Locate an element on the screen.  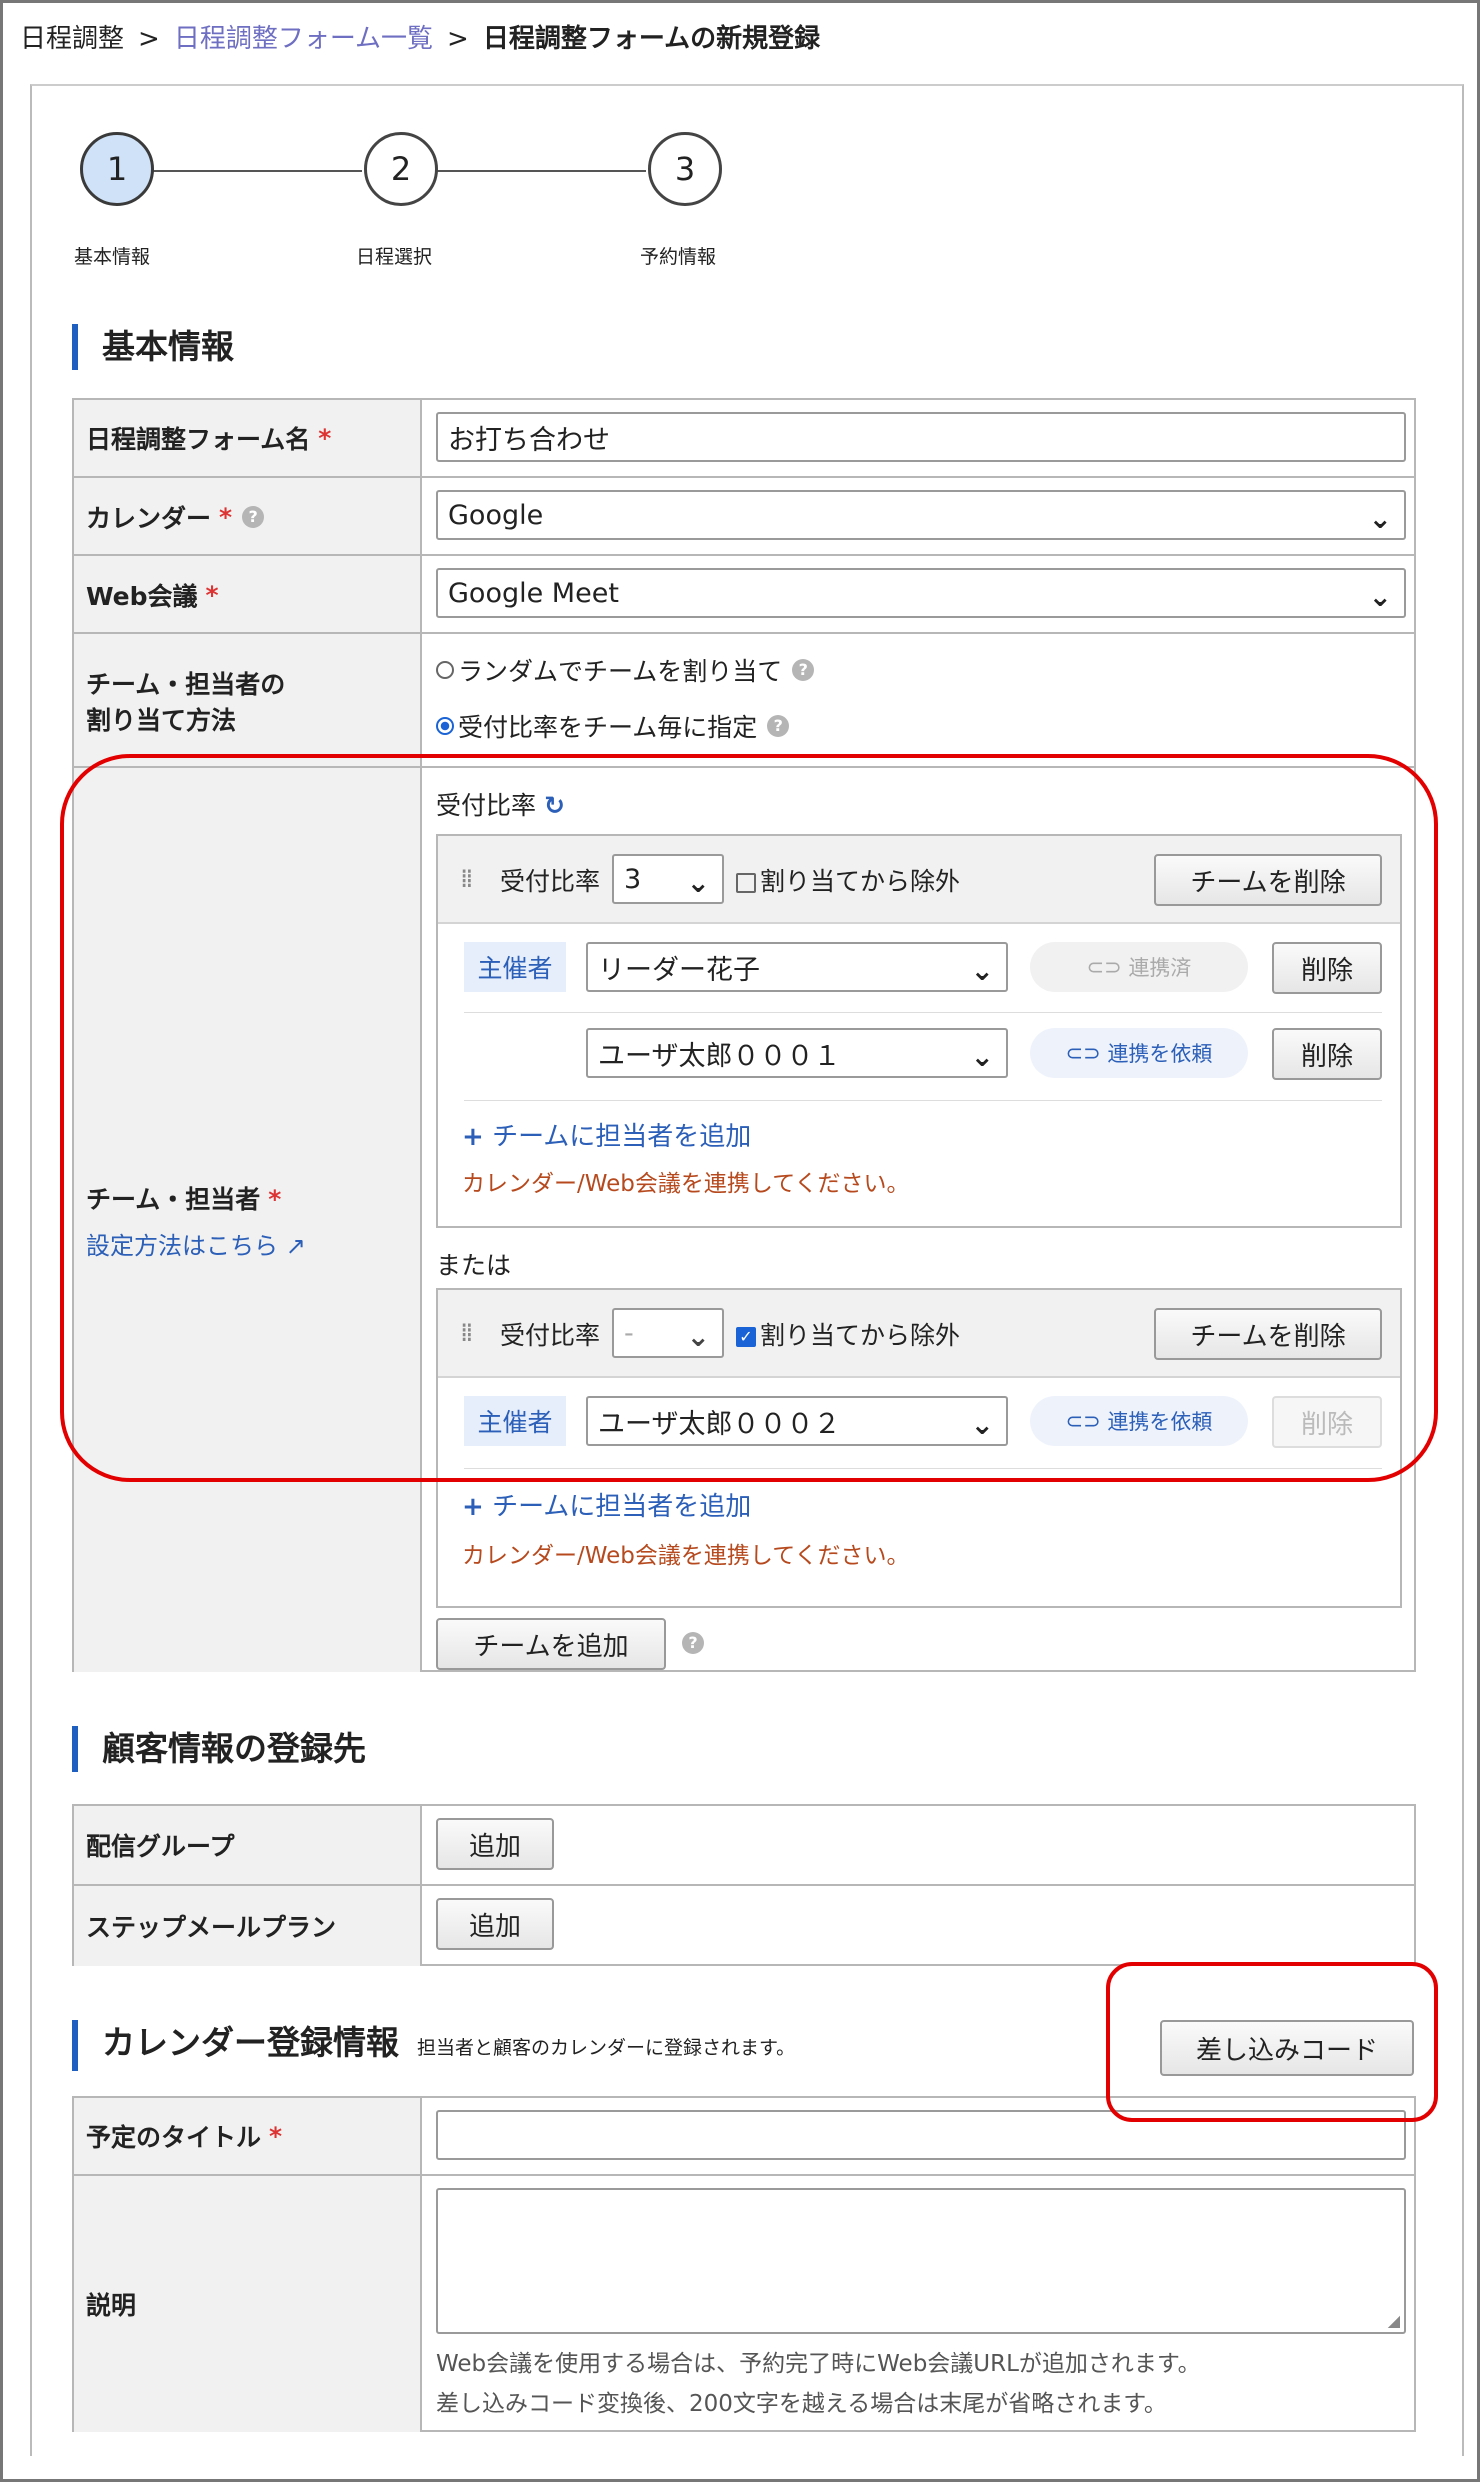
web-conference-select: Google Meet ⌄ is located at coordinates (921, 593).